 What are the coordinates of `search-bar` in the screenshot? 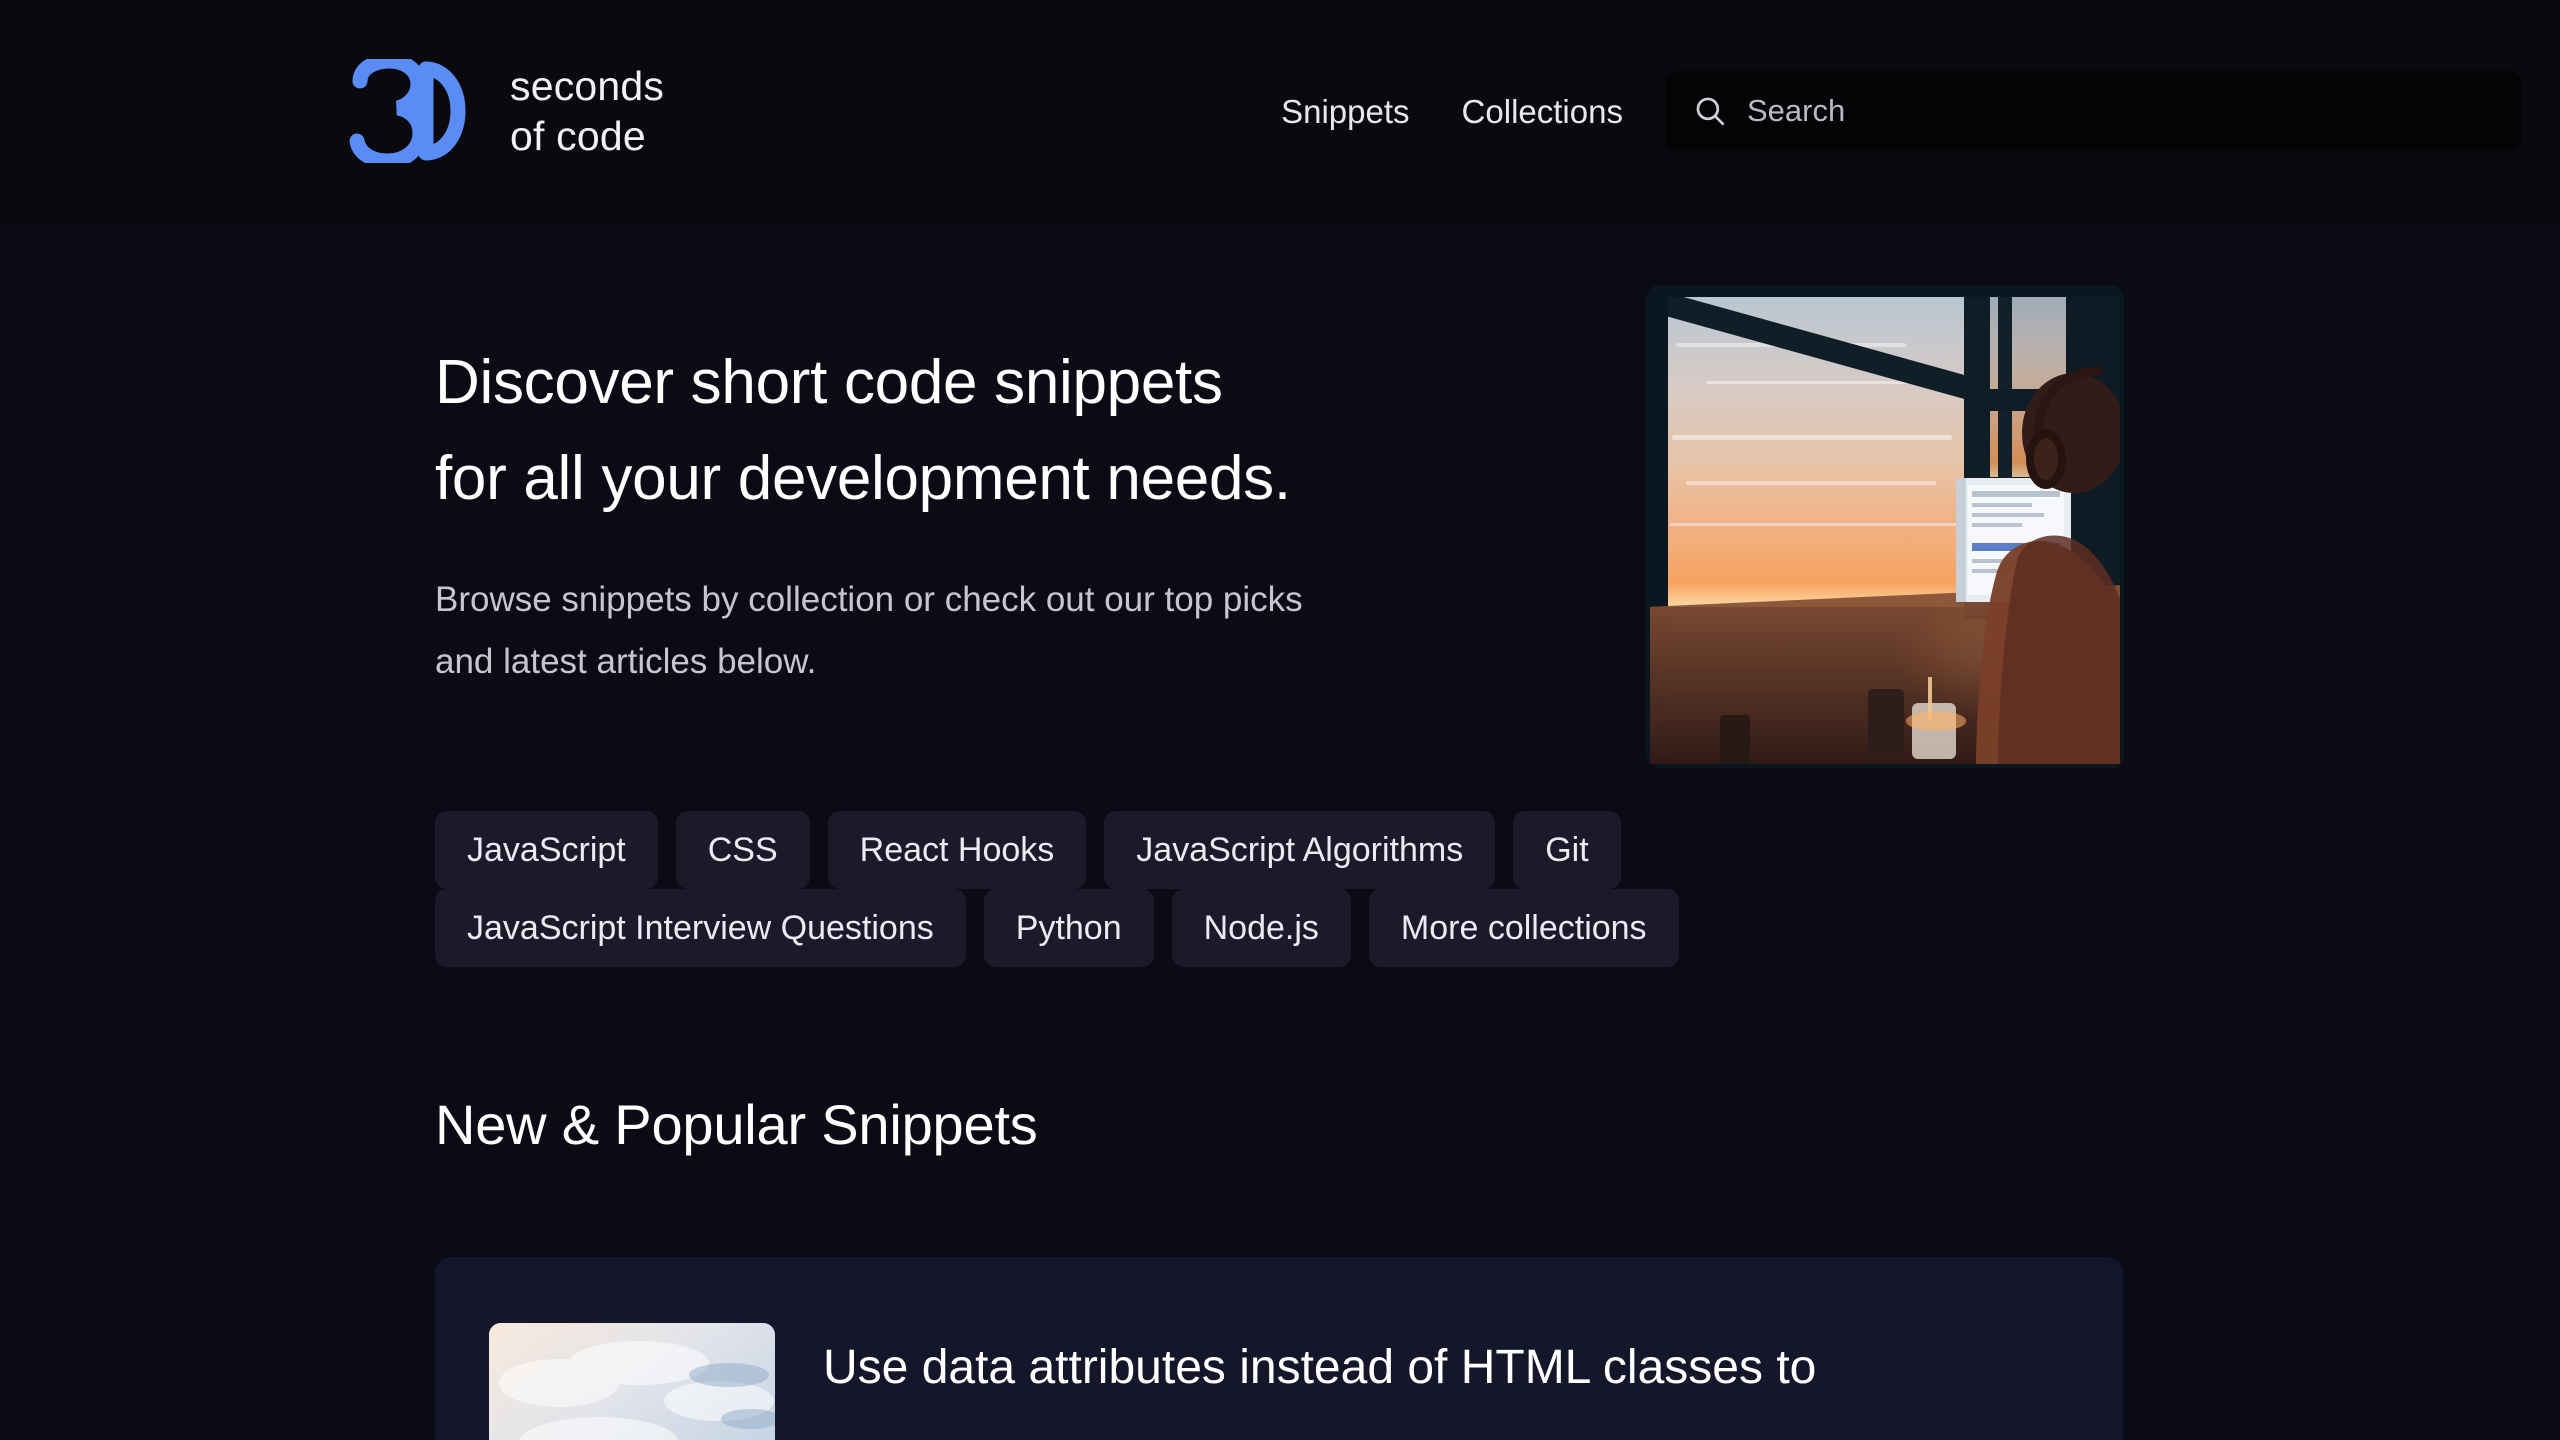 It's located at (2092, 111).